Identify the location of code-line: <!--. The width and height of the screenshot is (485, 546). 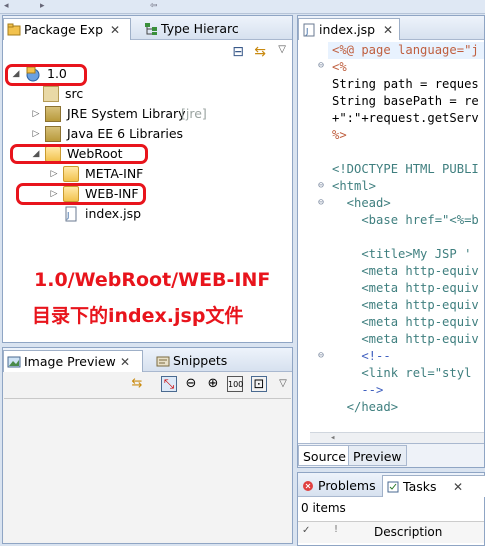
(361, 356).